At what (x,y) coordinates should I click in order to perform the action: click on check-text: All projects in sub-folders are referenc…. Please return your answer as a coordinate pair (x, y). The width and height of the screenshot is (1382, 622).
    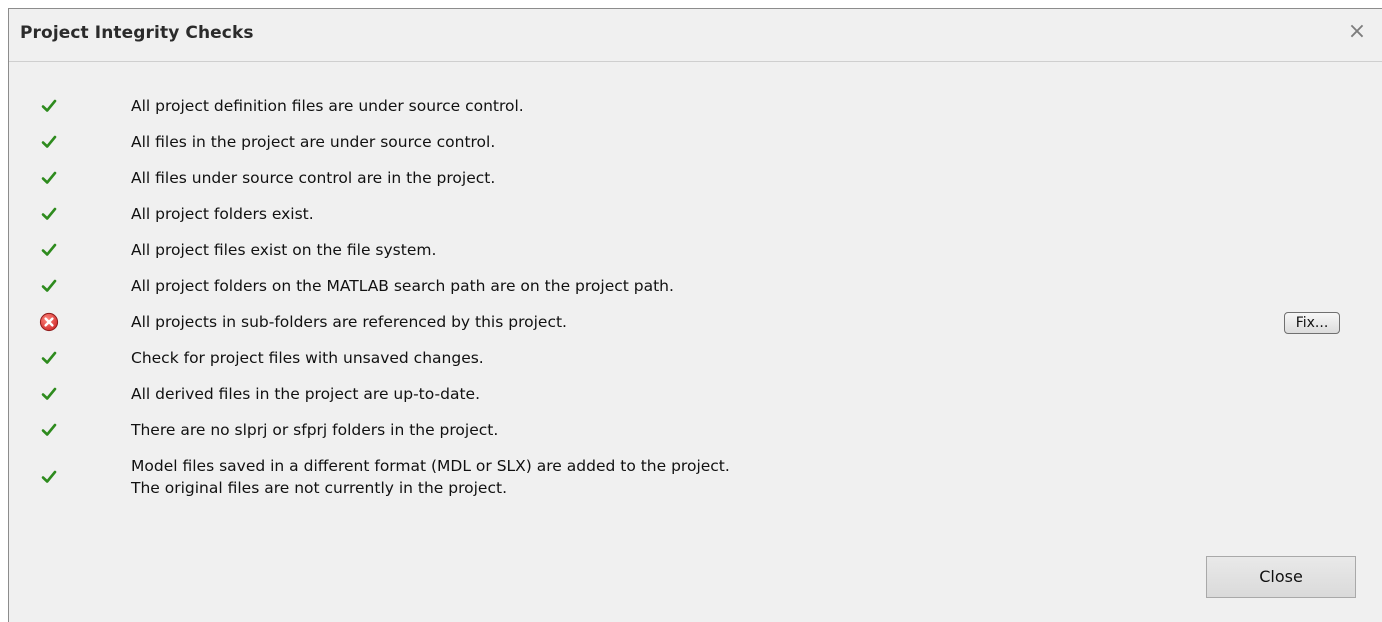
    Looking at the image, I should click on (349, 322).